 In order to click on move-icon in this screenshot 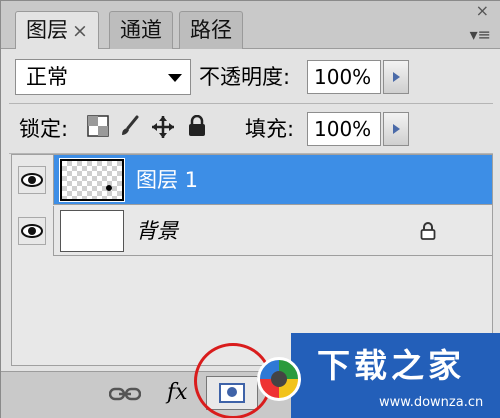, I will do `click(163, 127)`.